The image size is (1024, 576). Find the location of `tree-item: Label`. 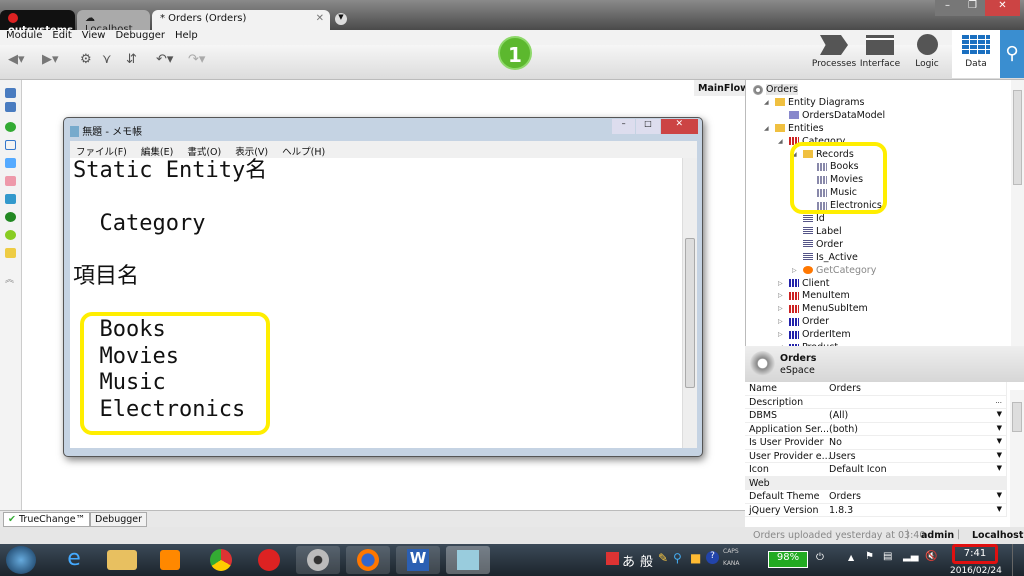

tree-item: Label is located at coordinates (817, 231).